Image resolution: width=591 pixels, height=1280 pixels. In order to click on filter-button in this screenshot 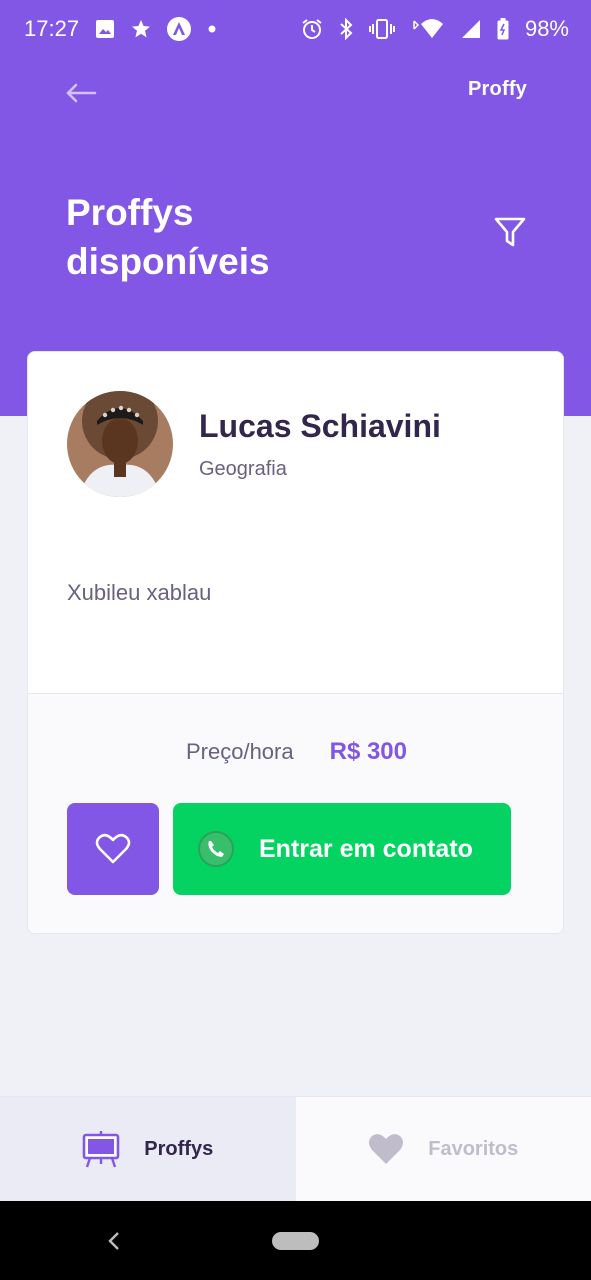, I will do `click(510, 232)`.